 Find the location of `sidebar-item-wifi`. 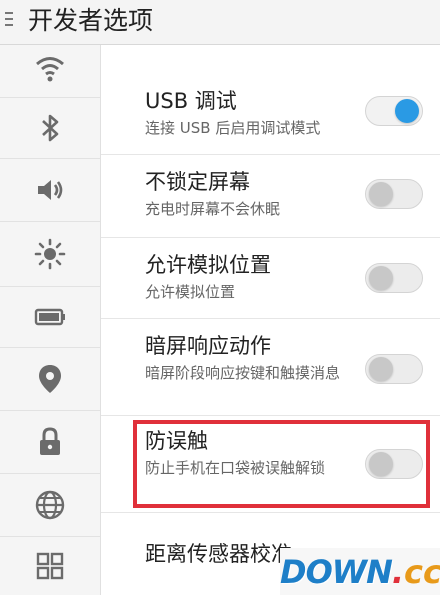

sidebar-item-wifi is located at coordinates (50, 71).